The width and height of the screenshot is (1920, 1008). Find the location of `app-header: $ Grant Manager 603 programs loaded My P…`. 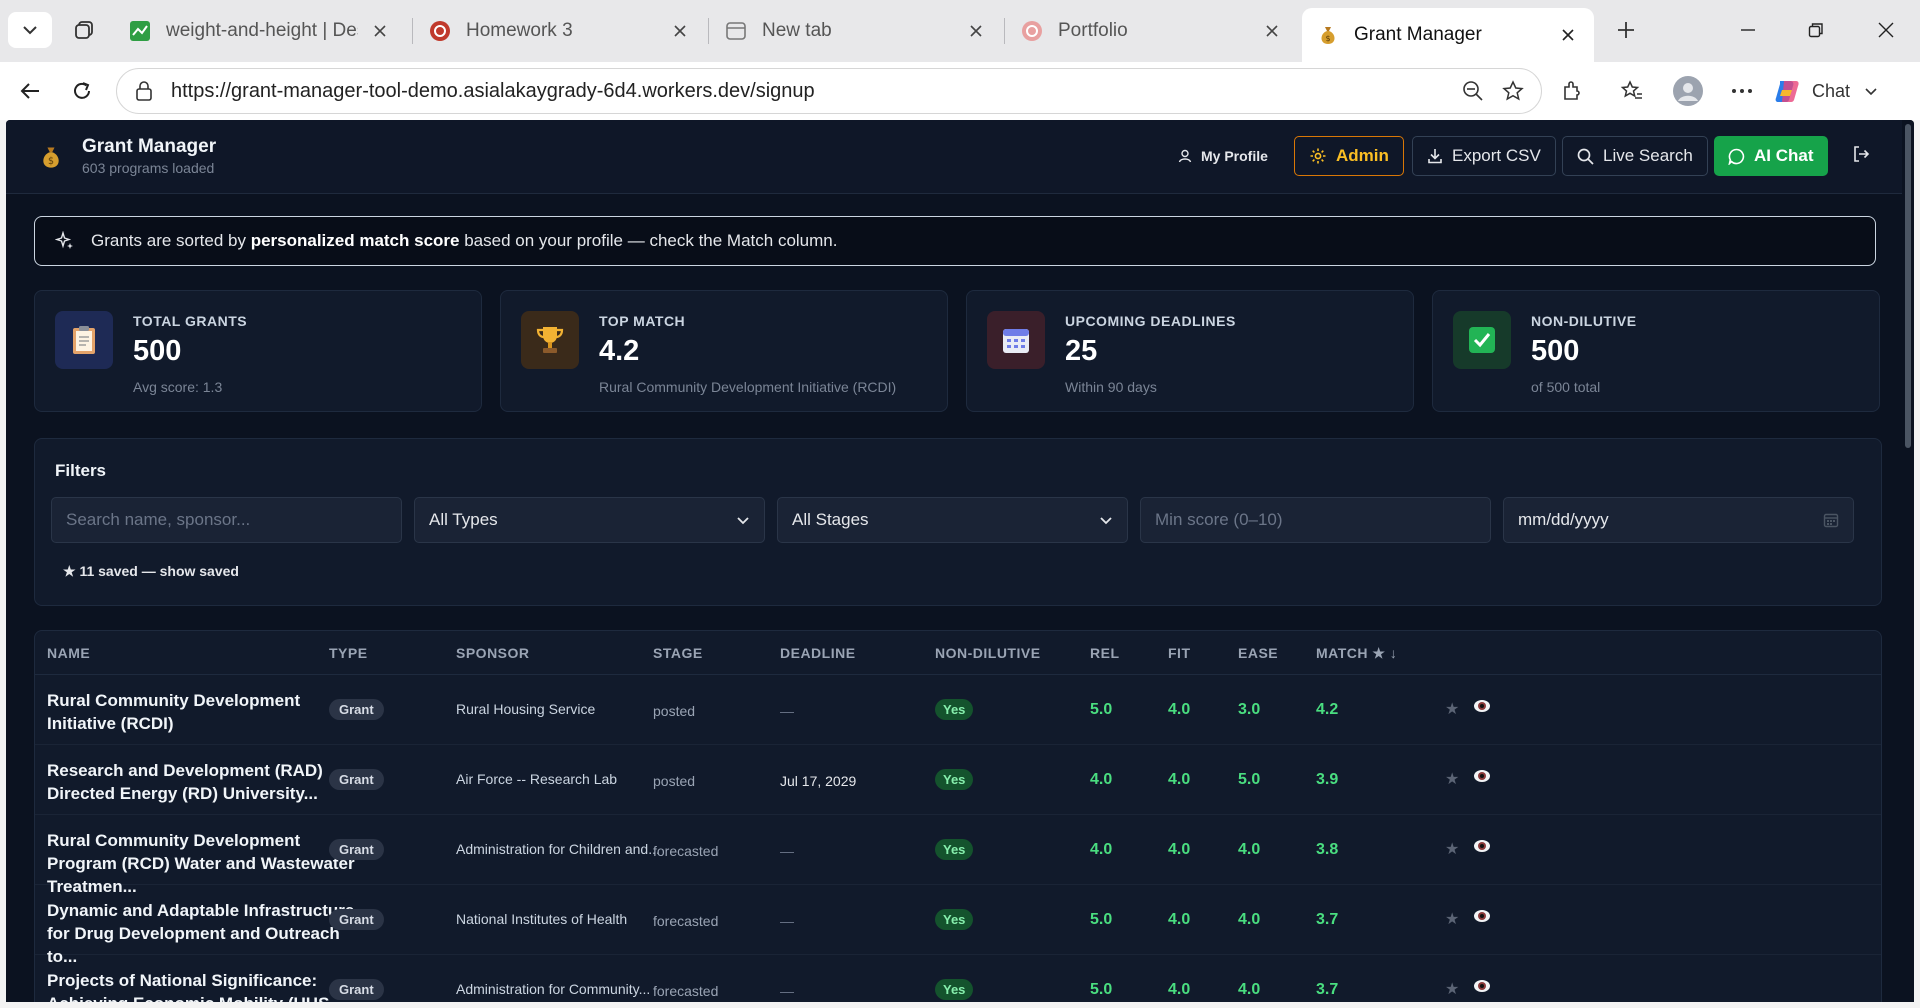

app-header: $ Grant Manager 603 programs loaded My P… is located at coordinates (954, 157).